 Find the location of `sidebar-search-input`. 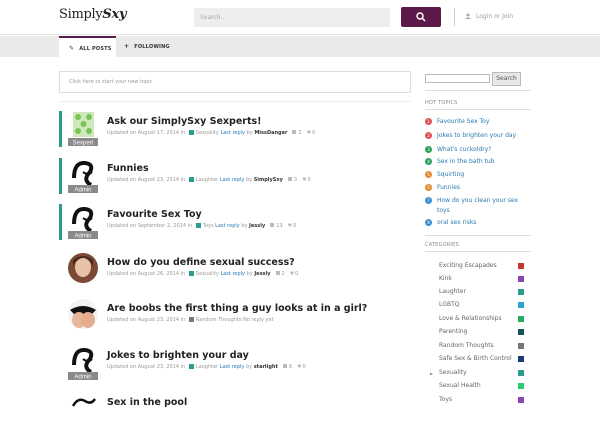

sidebar-search-input is located at coordinates (457, 78).